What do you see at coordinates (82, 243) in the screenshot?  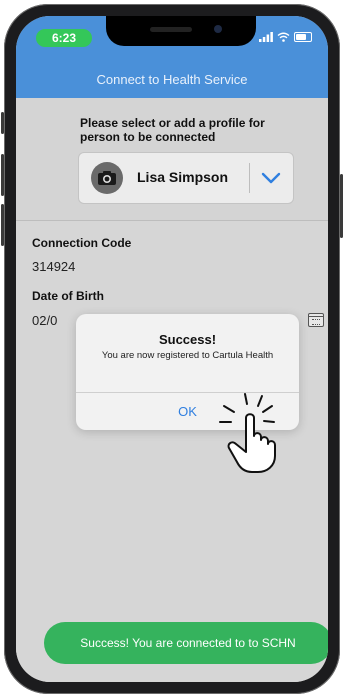 I see `connection-code-label: Connection Code` at bounding box center [82, 243].